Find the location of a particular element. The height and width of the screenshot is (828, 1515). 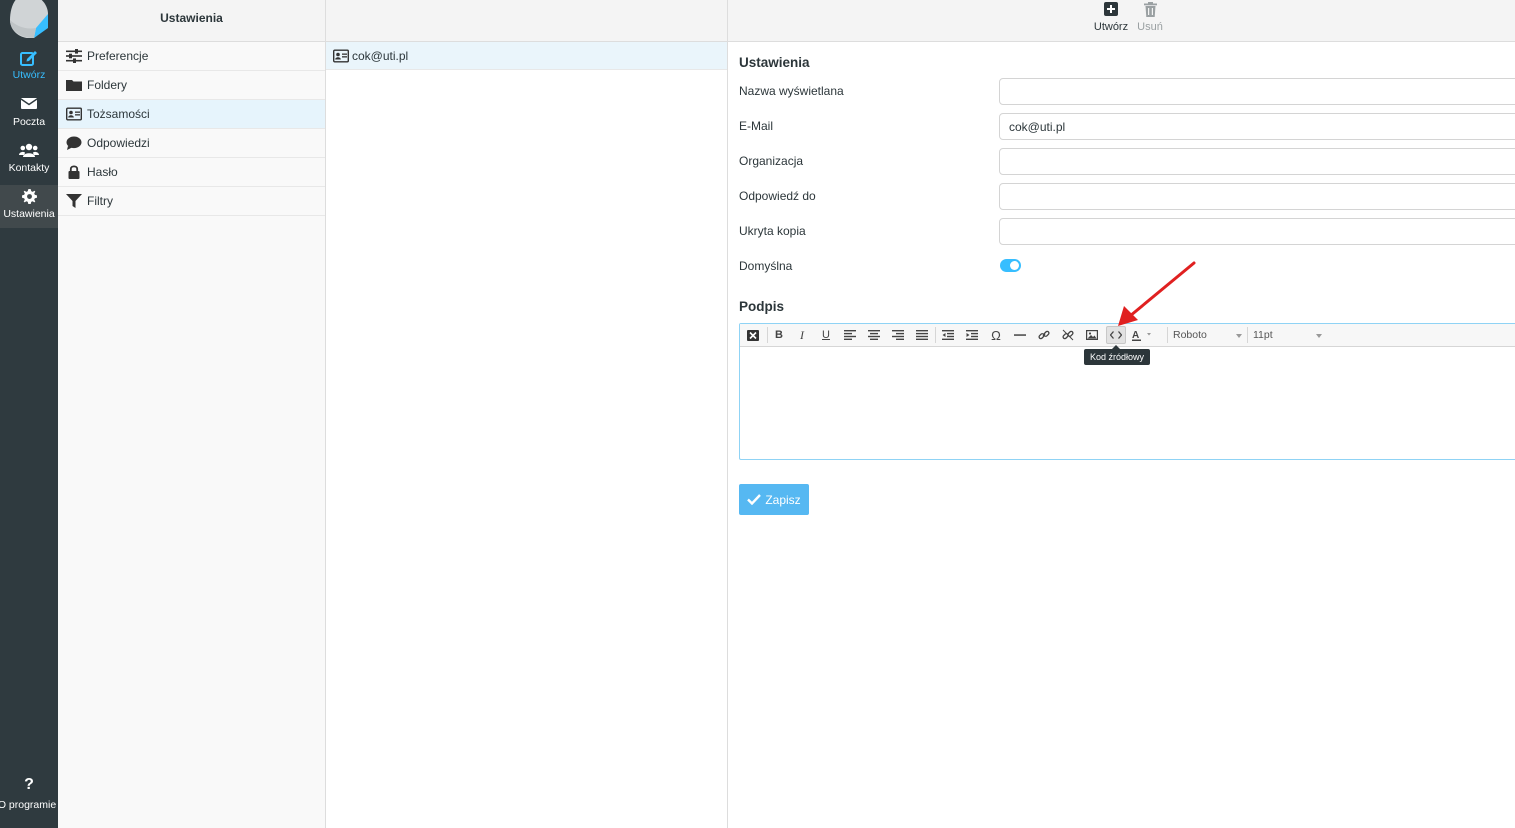

font-size-value: 11pt is located at coordinates (1263, 335).